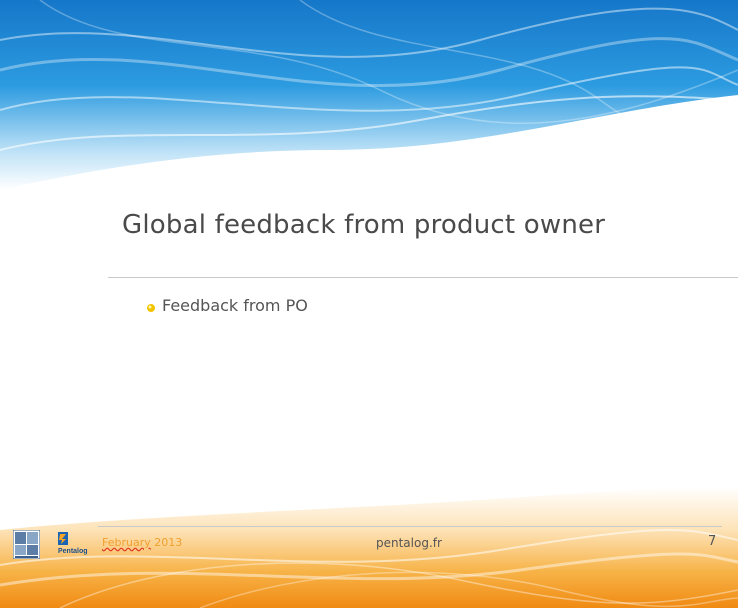 The height and width of the screenshot is (608, 738). I want to click on pentalog-logo, so click(63, 538).